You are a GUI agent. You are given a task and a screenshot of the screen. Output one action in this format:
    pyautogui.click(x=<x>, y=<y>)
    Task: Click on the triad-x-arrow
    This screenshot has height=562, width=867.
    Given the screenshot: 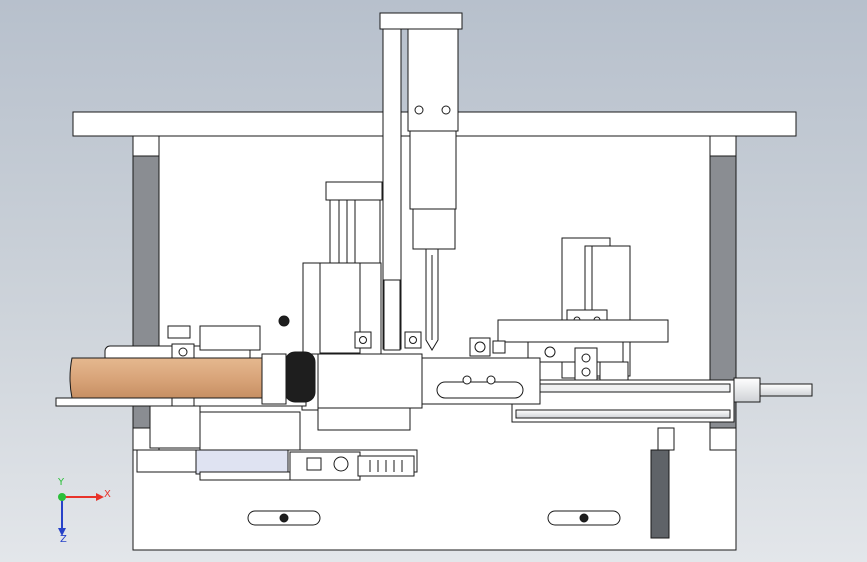 What is the action you would take?
    pyautogui.click(x=100, y=497)
    